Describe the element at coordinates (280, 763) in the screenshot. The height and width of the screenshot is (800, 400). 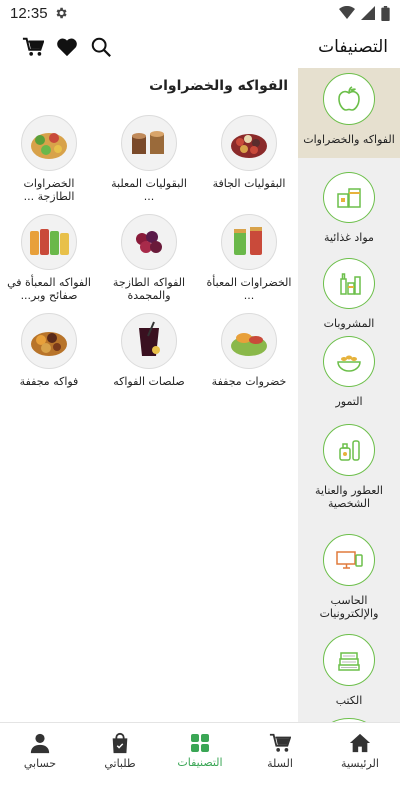
I see `nav-label: السلة` at that location.